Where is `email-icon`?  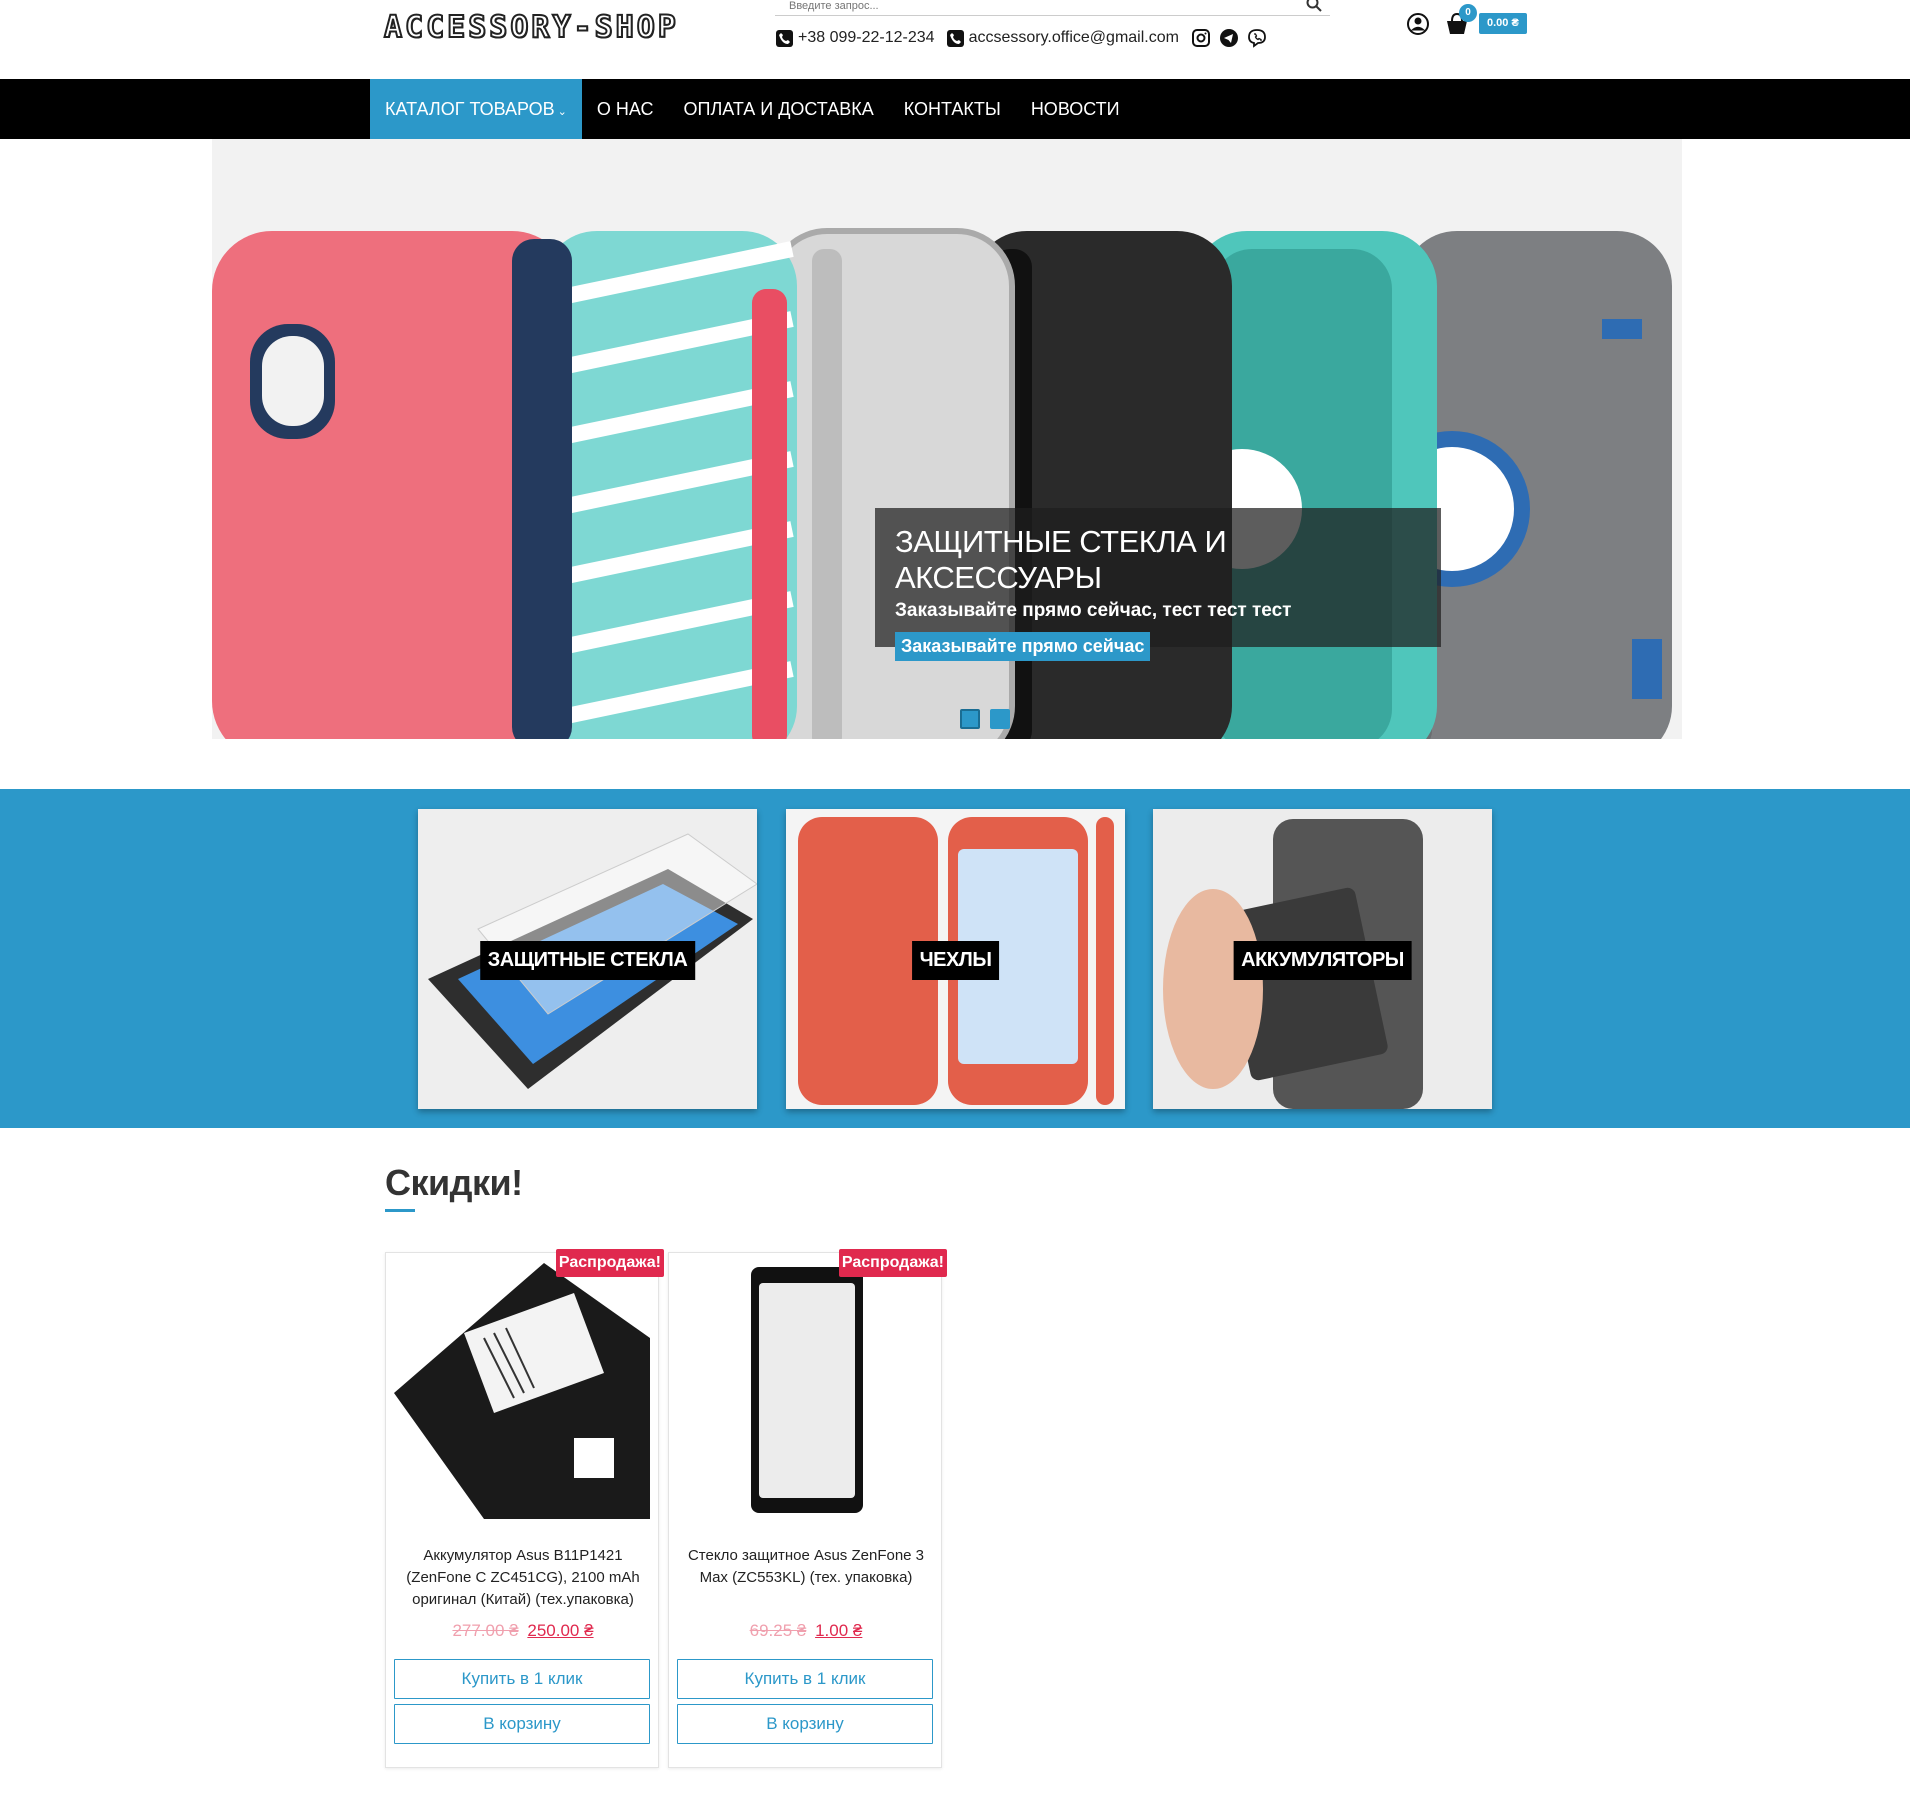
email-icon is located at coordinates (955, 38).